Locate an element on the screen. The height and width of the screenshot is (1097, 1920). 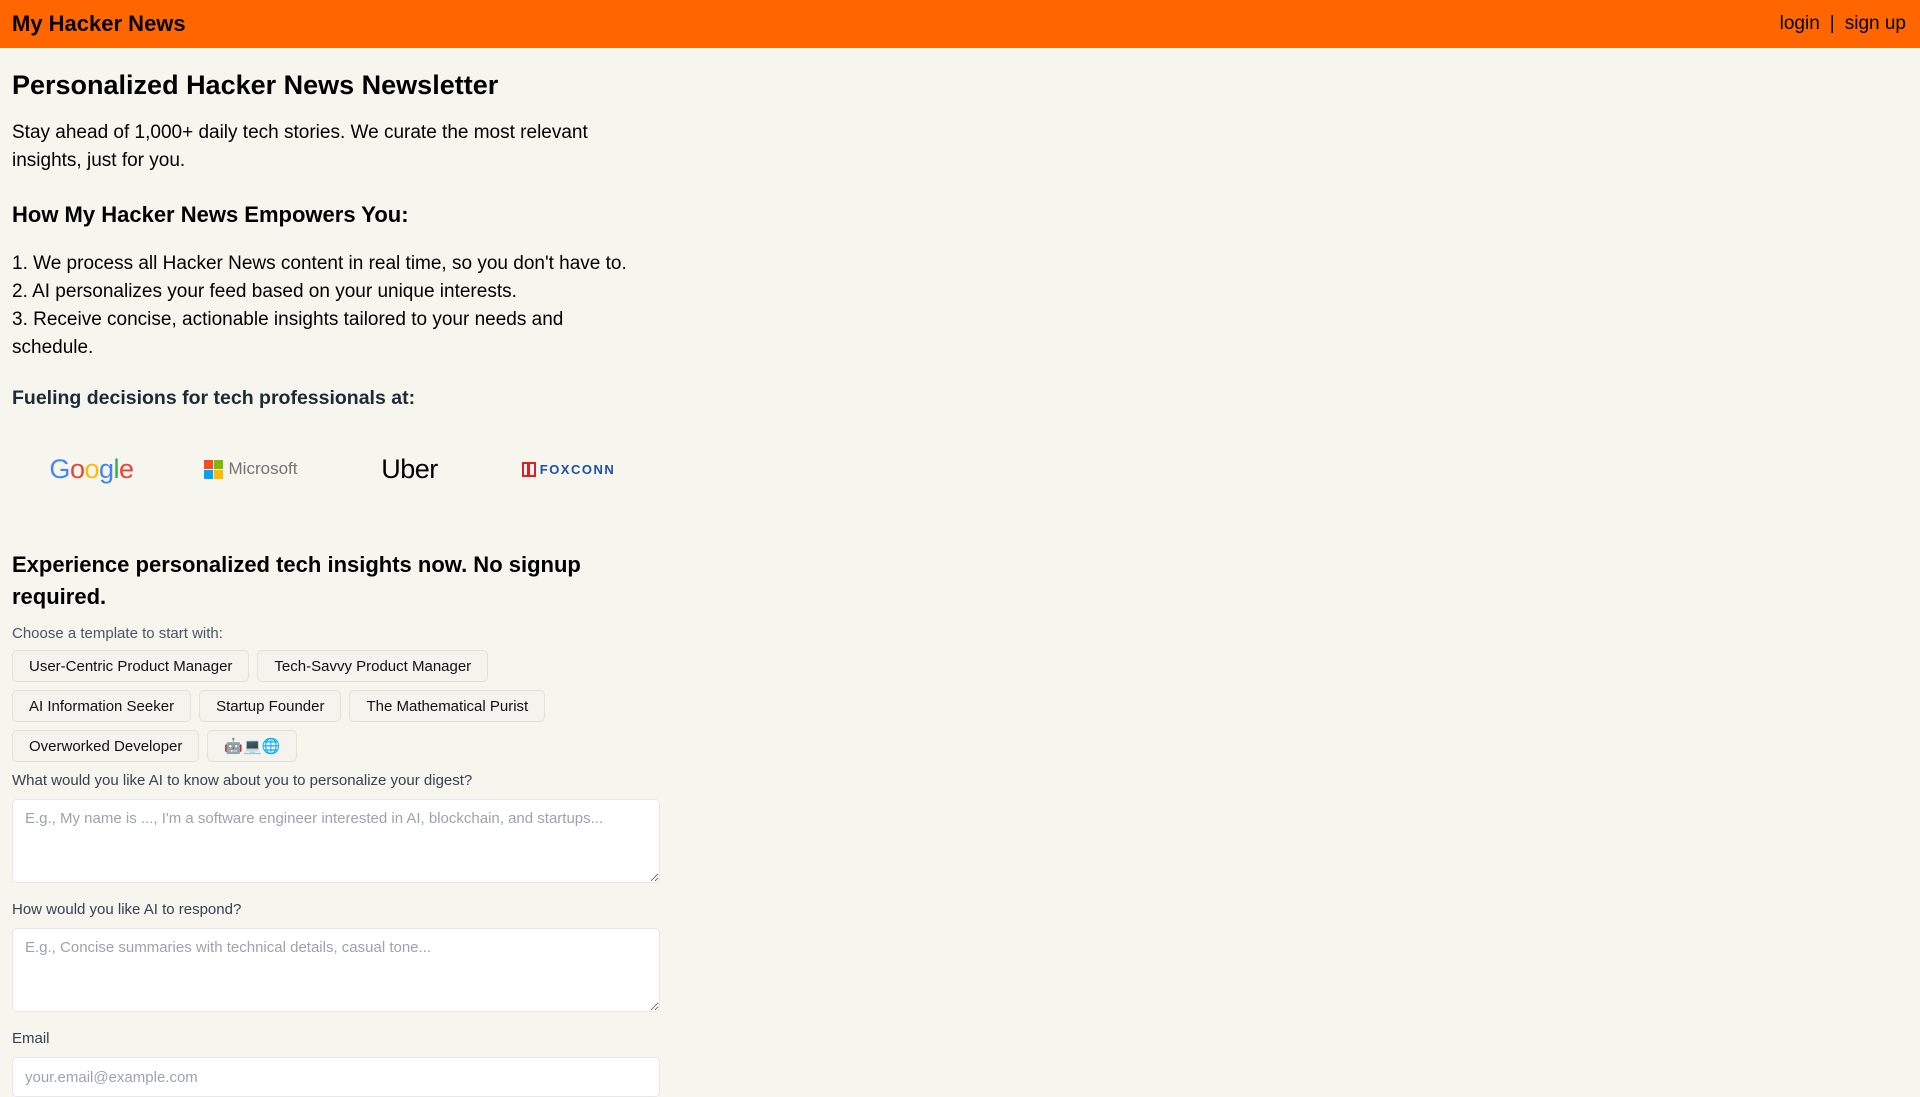
microsoft-grid-icon is located at coordinates (213, 469).